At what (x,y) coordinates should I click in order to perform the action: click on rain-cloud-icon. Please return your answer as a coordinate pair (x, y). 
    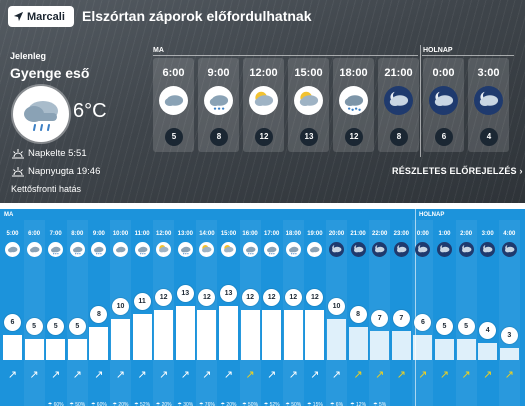
    Looking at the image, I should click on (353, 100).